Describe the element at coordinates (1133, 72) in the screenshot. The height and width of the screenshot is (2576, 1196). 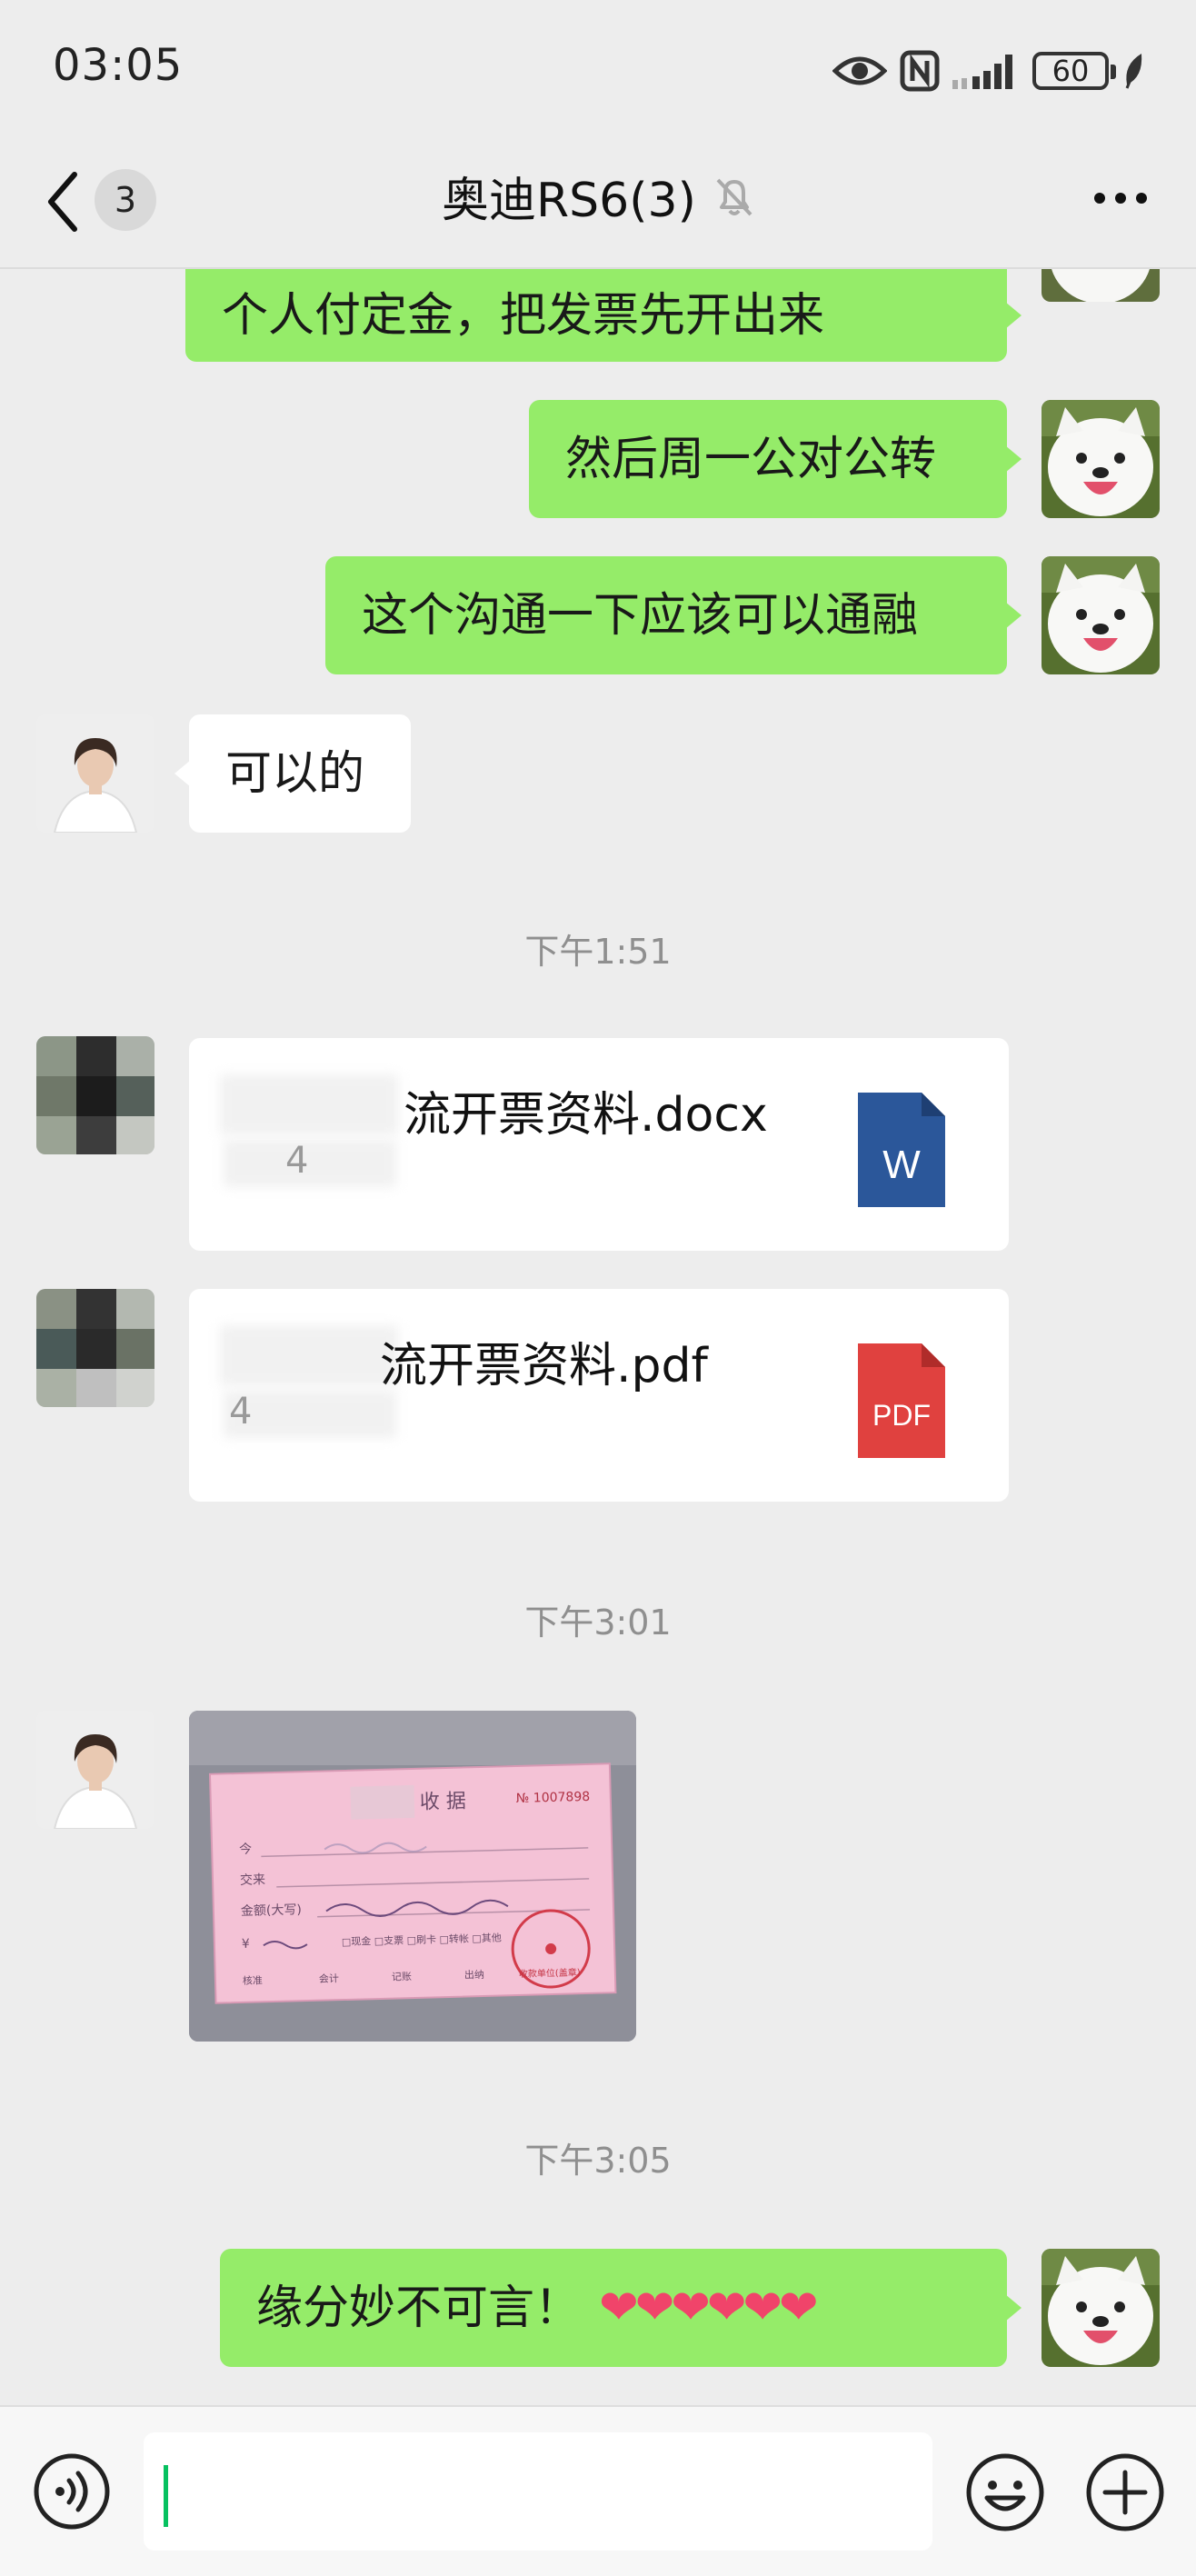
I see `leaf-icon` at that location.